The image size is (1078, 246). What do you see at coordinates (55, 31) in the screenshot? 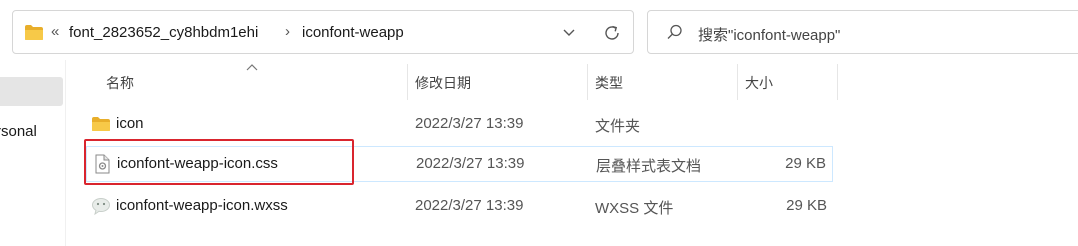
I see `overflow-chevron: «` at bounding box center [55, 31].